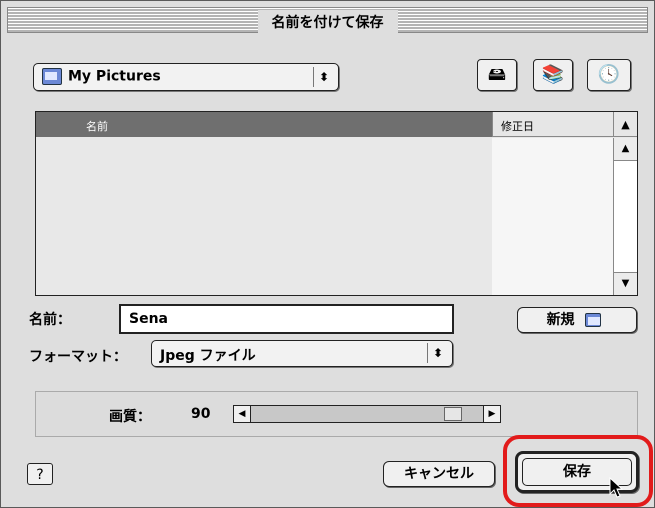 This screenshot has height=508, width=655. Describe the element at coordinates (201, 414) in the screenshot. I see `quality-value: 90` at that location.